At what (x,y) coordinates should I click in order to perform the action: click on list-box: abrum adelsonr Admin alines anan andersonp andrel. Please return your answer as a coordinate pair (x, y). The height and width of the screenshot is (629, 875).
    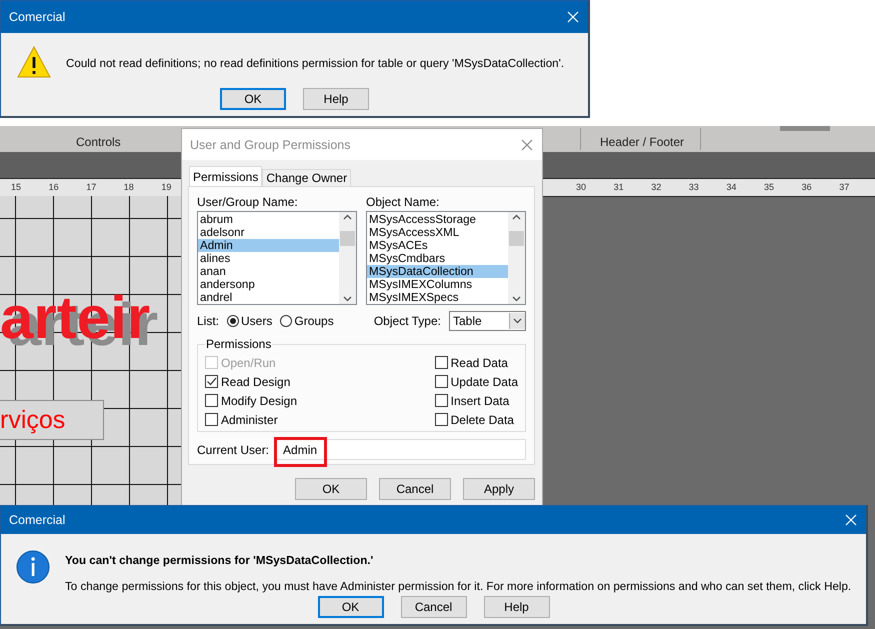
    Looking at the image, I should click on (277, 258).